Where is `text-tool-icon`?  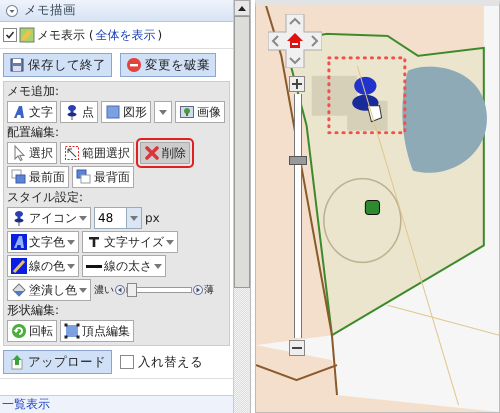
text-tool-icon is located at coordinates (19, 112).